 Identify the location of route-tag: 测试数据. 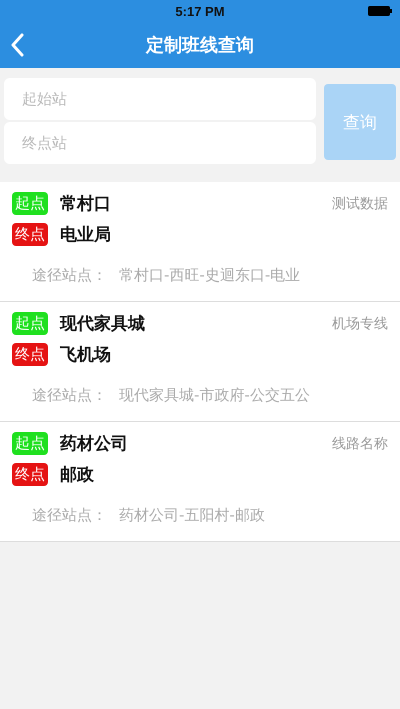
(360, 203).